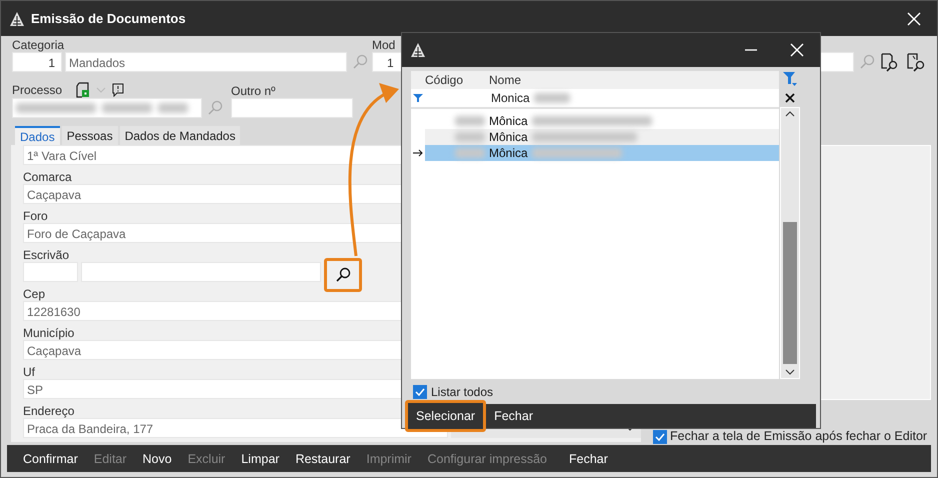  Describe the element at coordinates (90, 135) in the screenshot. I see `tab: Pessoas` at that location.